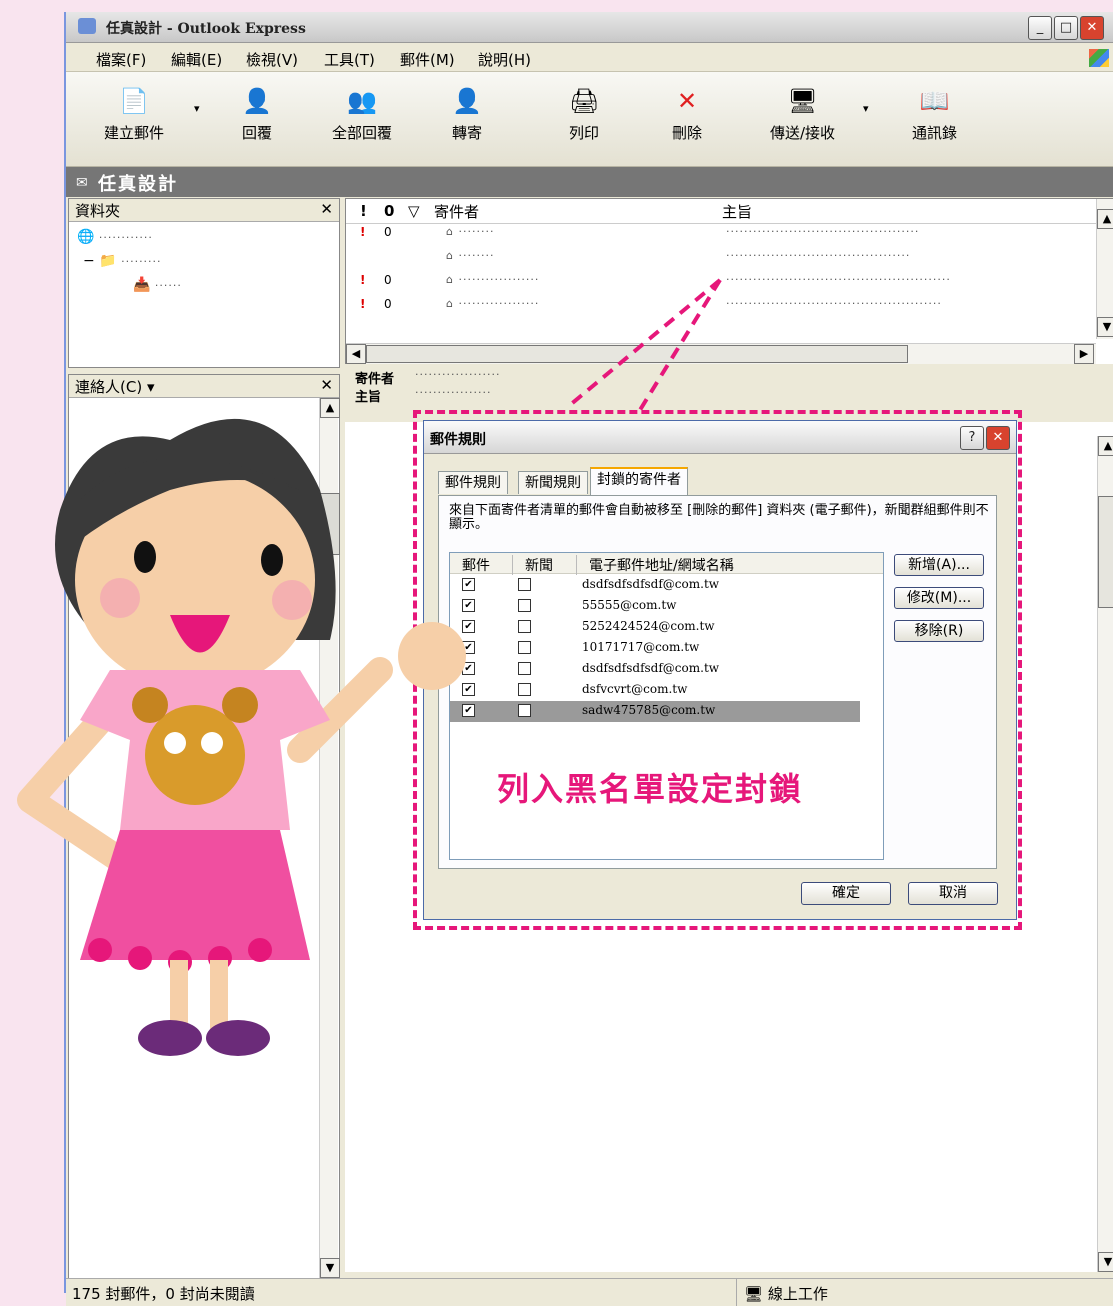  What do you see at coordinates (1105, 854) in the screenshot?
I see `preview-scrollbar: ▲ ▼` at bounding box center [1105, 854].